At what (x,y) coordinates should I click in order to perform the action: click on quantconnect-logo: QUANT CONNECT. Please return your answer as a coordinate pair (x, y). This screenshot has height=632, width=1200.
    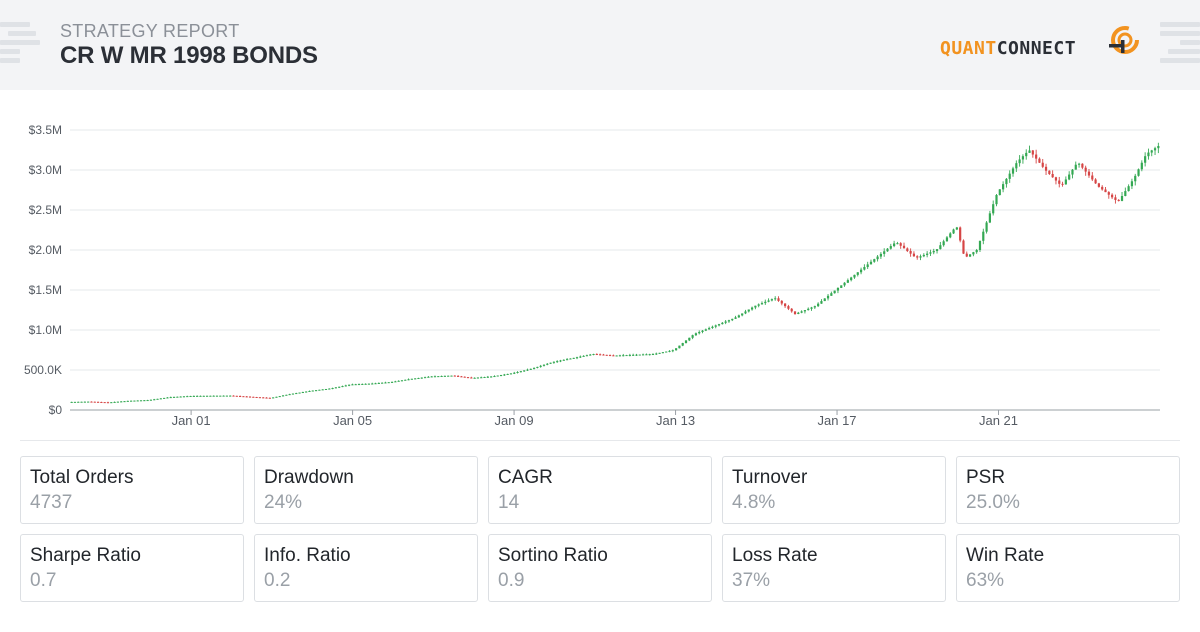
    Looking at the image, I should click on (1039, 43).